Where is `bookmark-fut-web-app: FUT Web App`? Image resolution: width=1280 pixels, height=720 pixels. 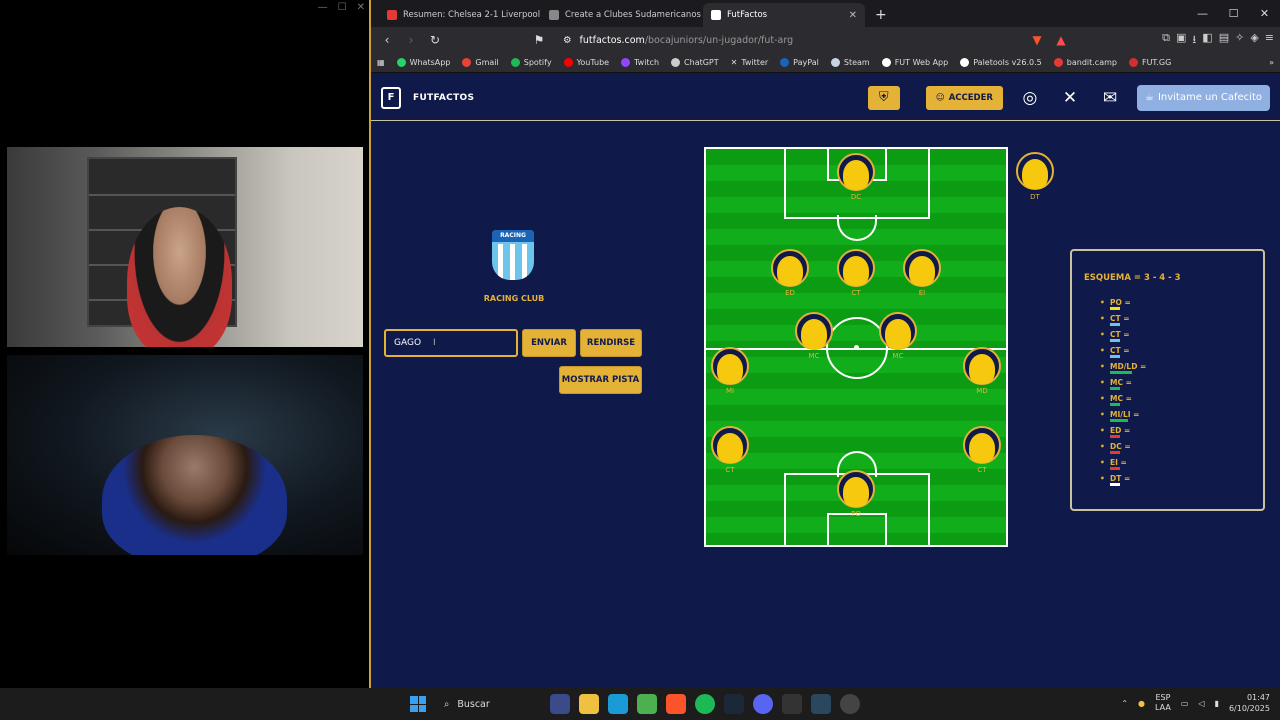 bookmark-fut-web-app: FUT Web App is located at coordinates (914, 62).